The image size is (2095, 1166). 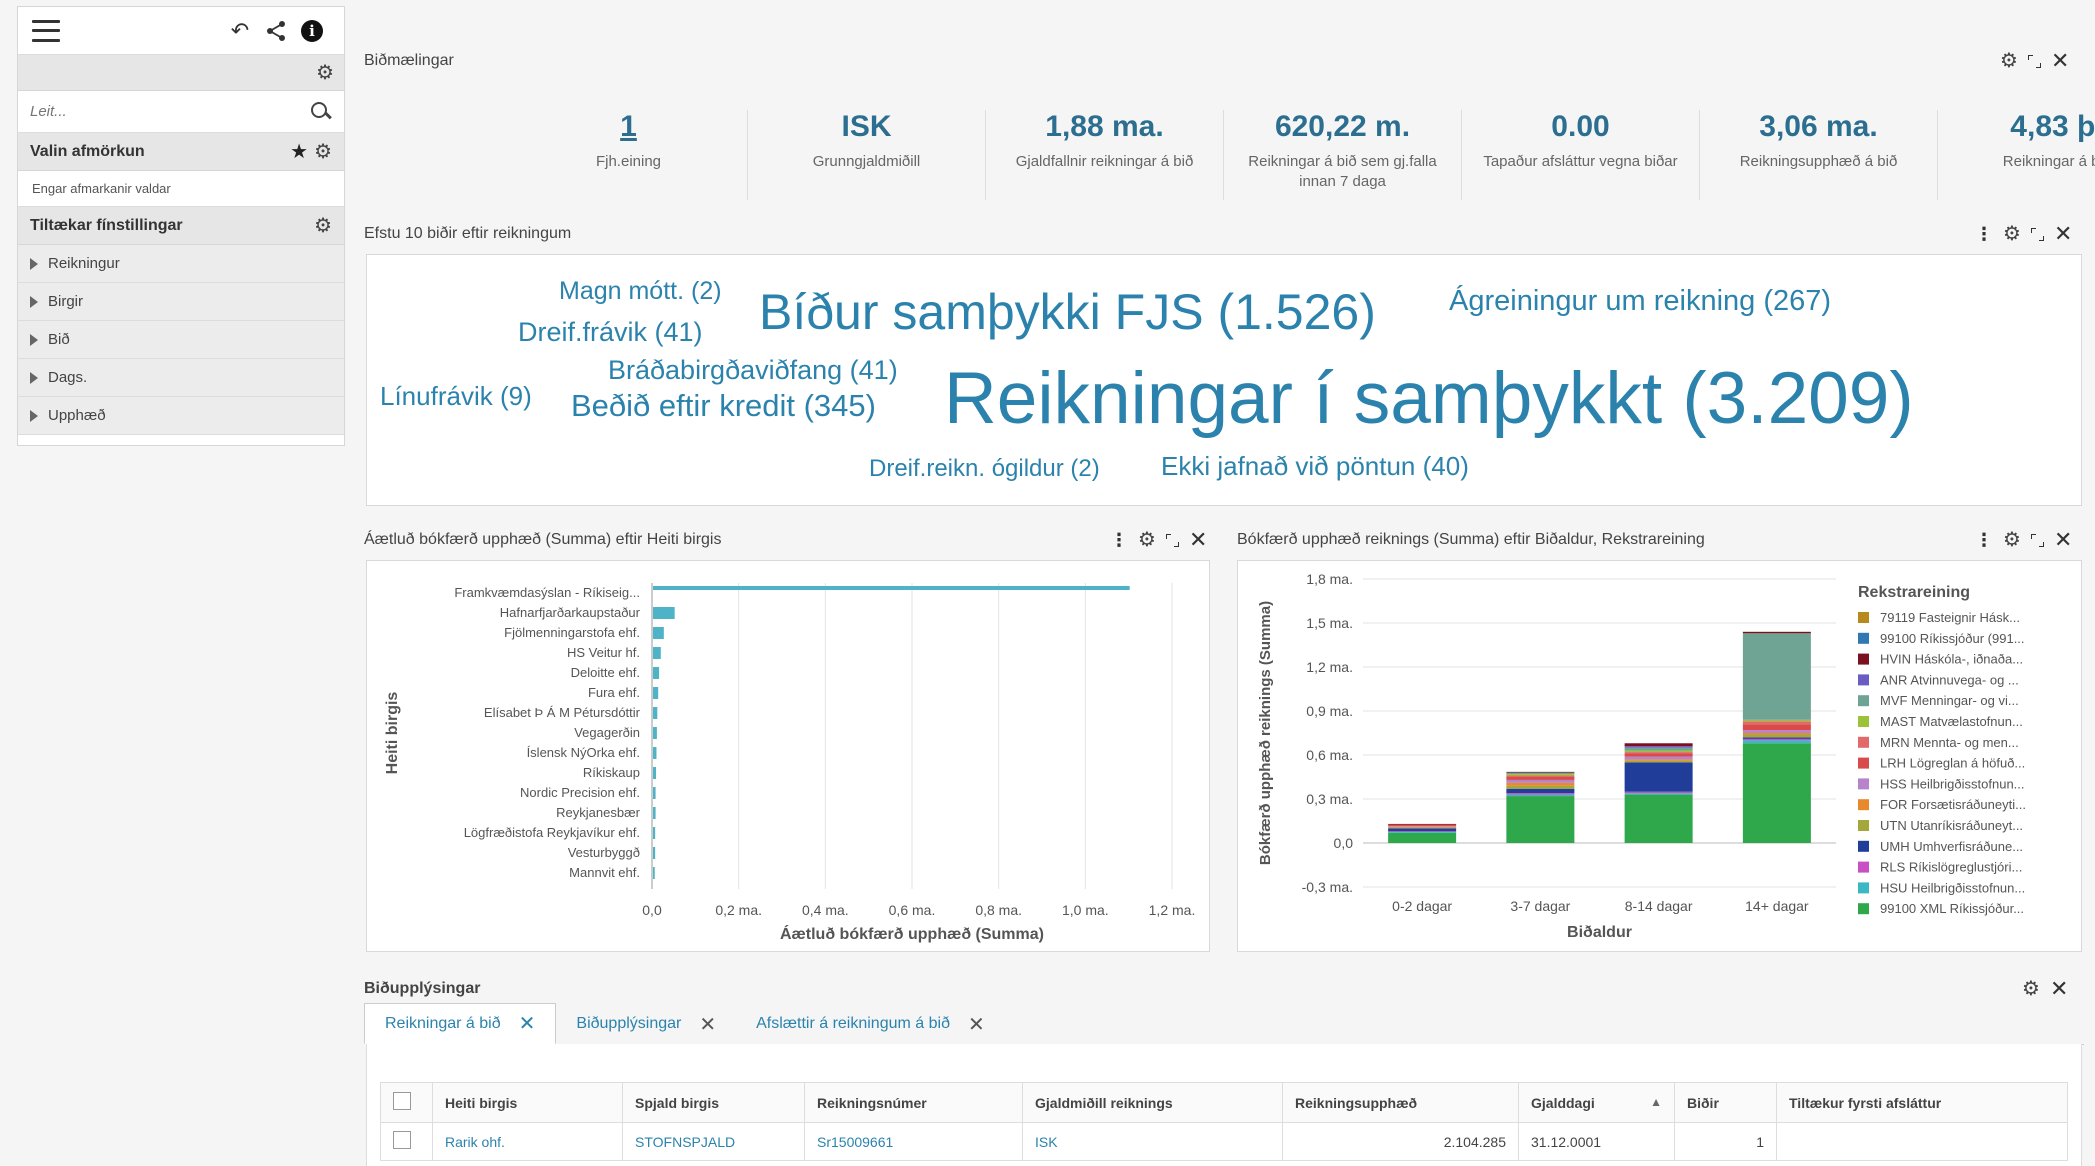 I want to click on wordcloud-word: Ekki jafnað við pöntun (40), so click(x=1315, y=466).